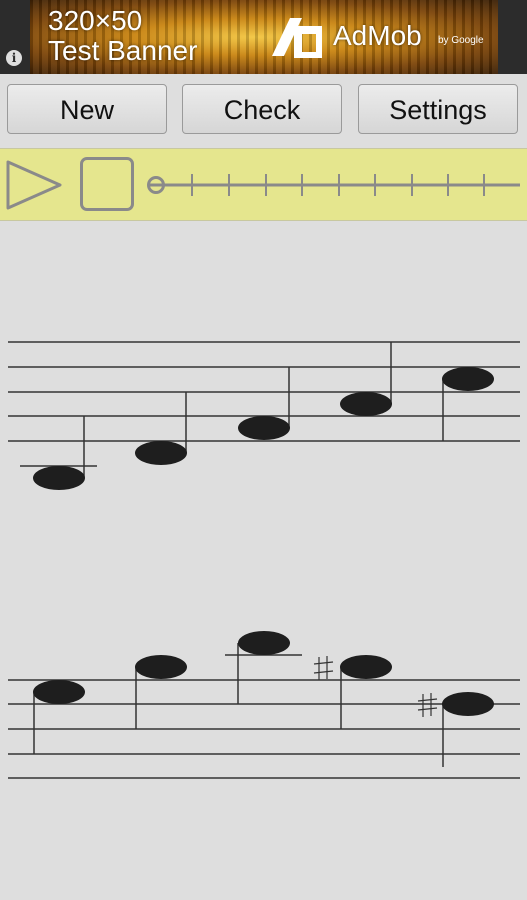  What do you see at coordinates (297, 38) in the screenshot?
I see `admob-logo-icon` at bounding box center [297, 38].